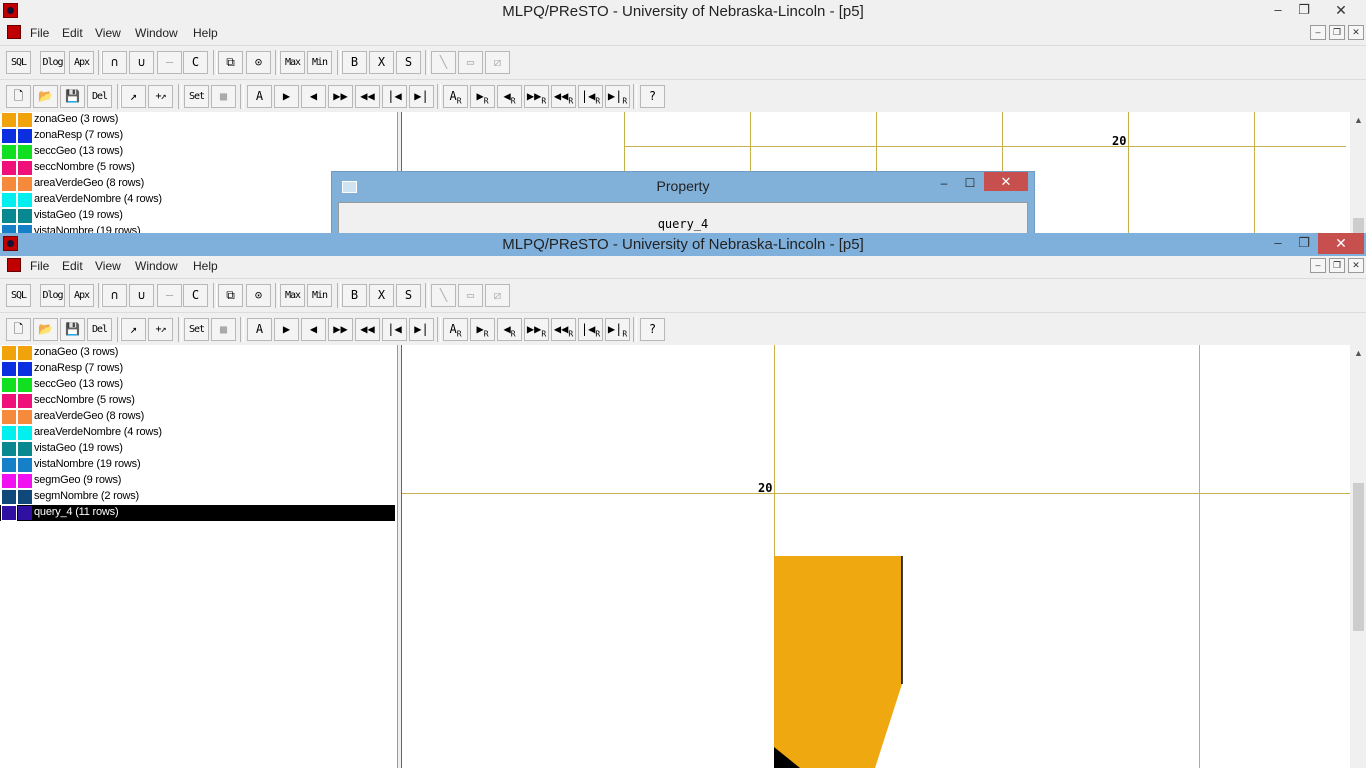 The image size is (1366, 768). What do you see at coordinates (354, 295) in the screenshot?
I see `bold-button: B` at bounding box center [354, 295].